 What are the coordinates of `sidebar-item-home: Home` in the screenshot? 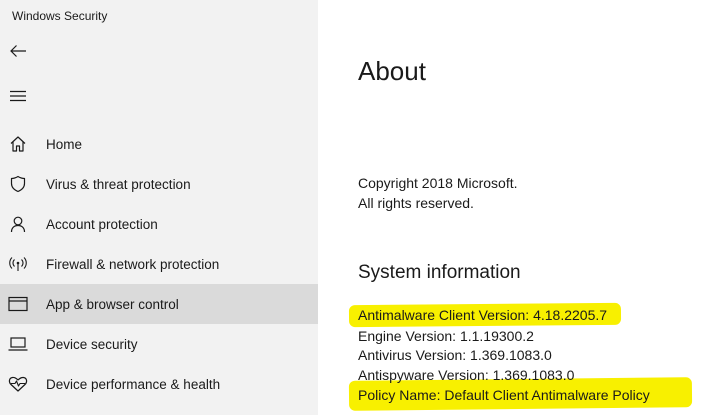 It's located at (159, 144).